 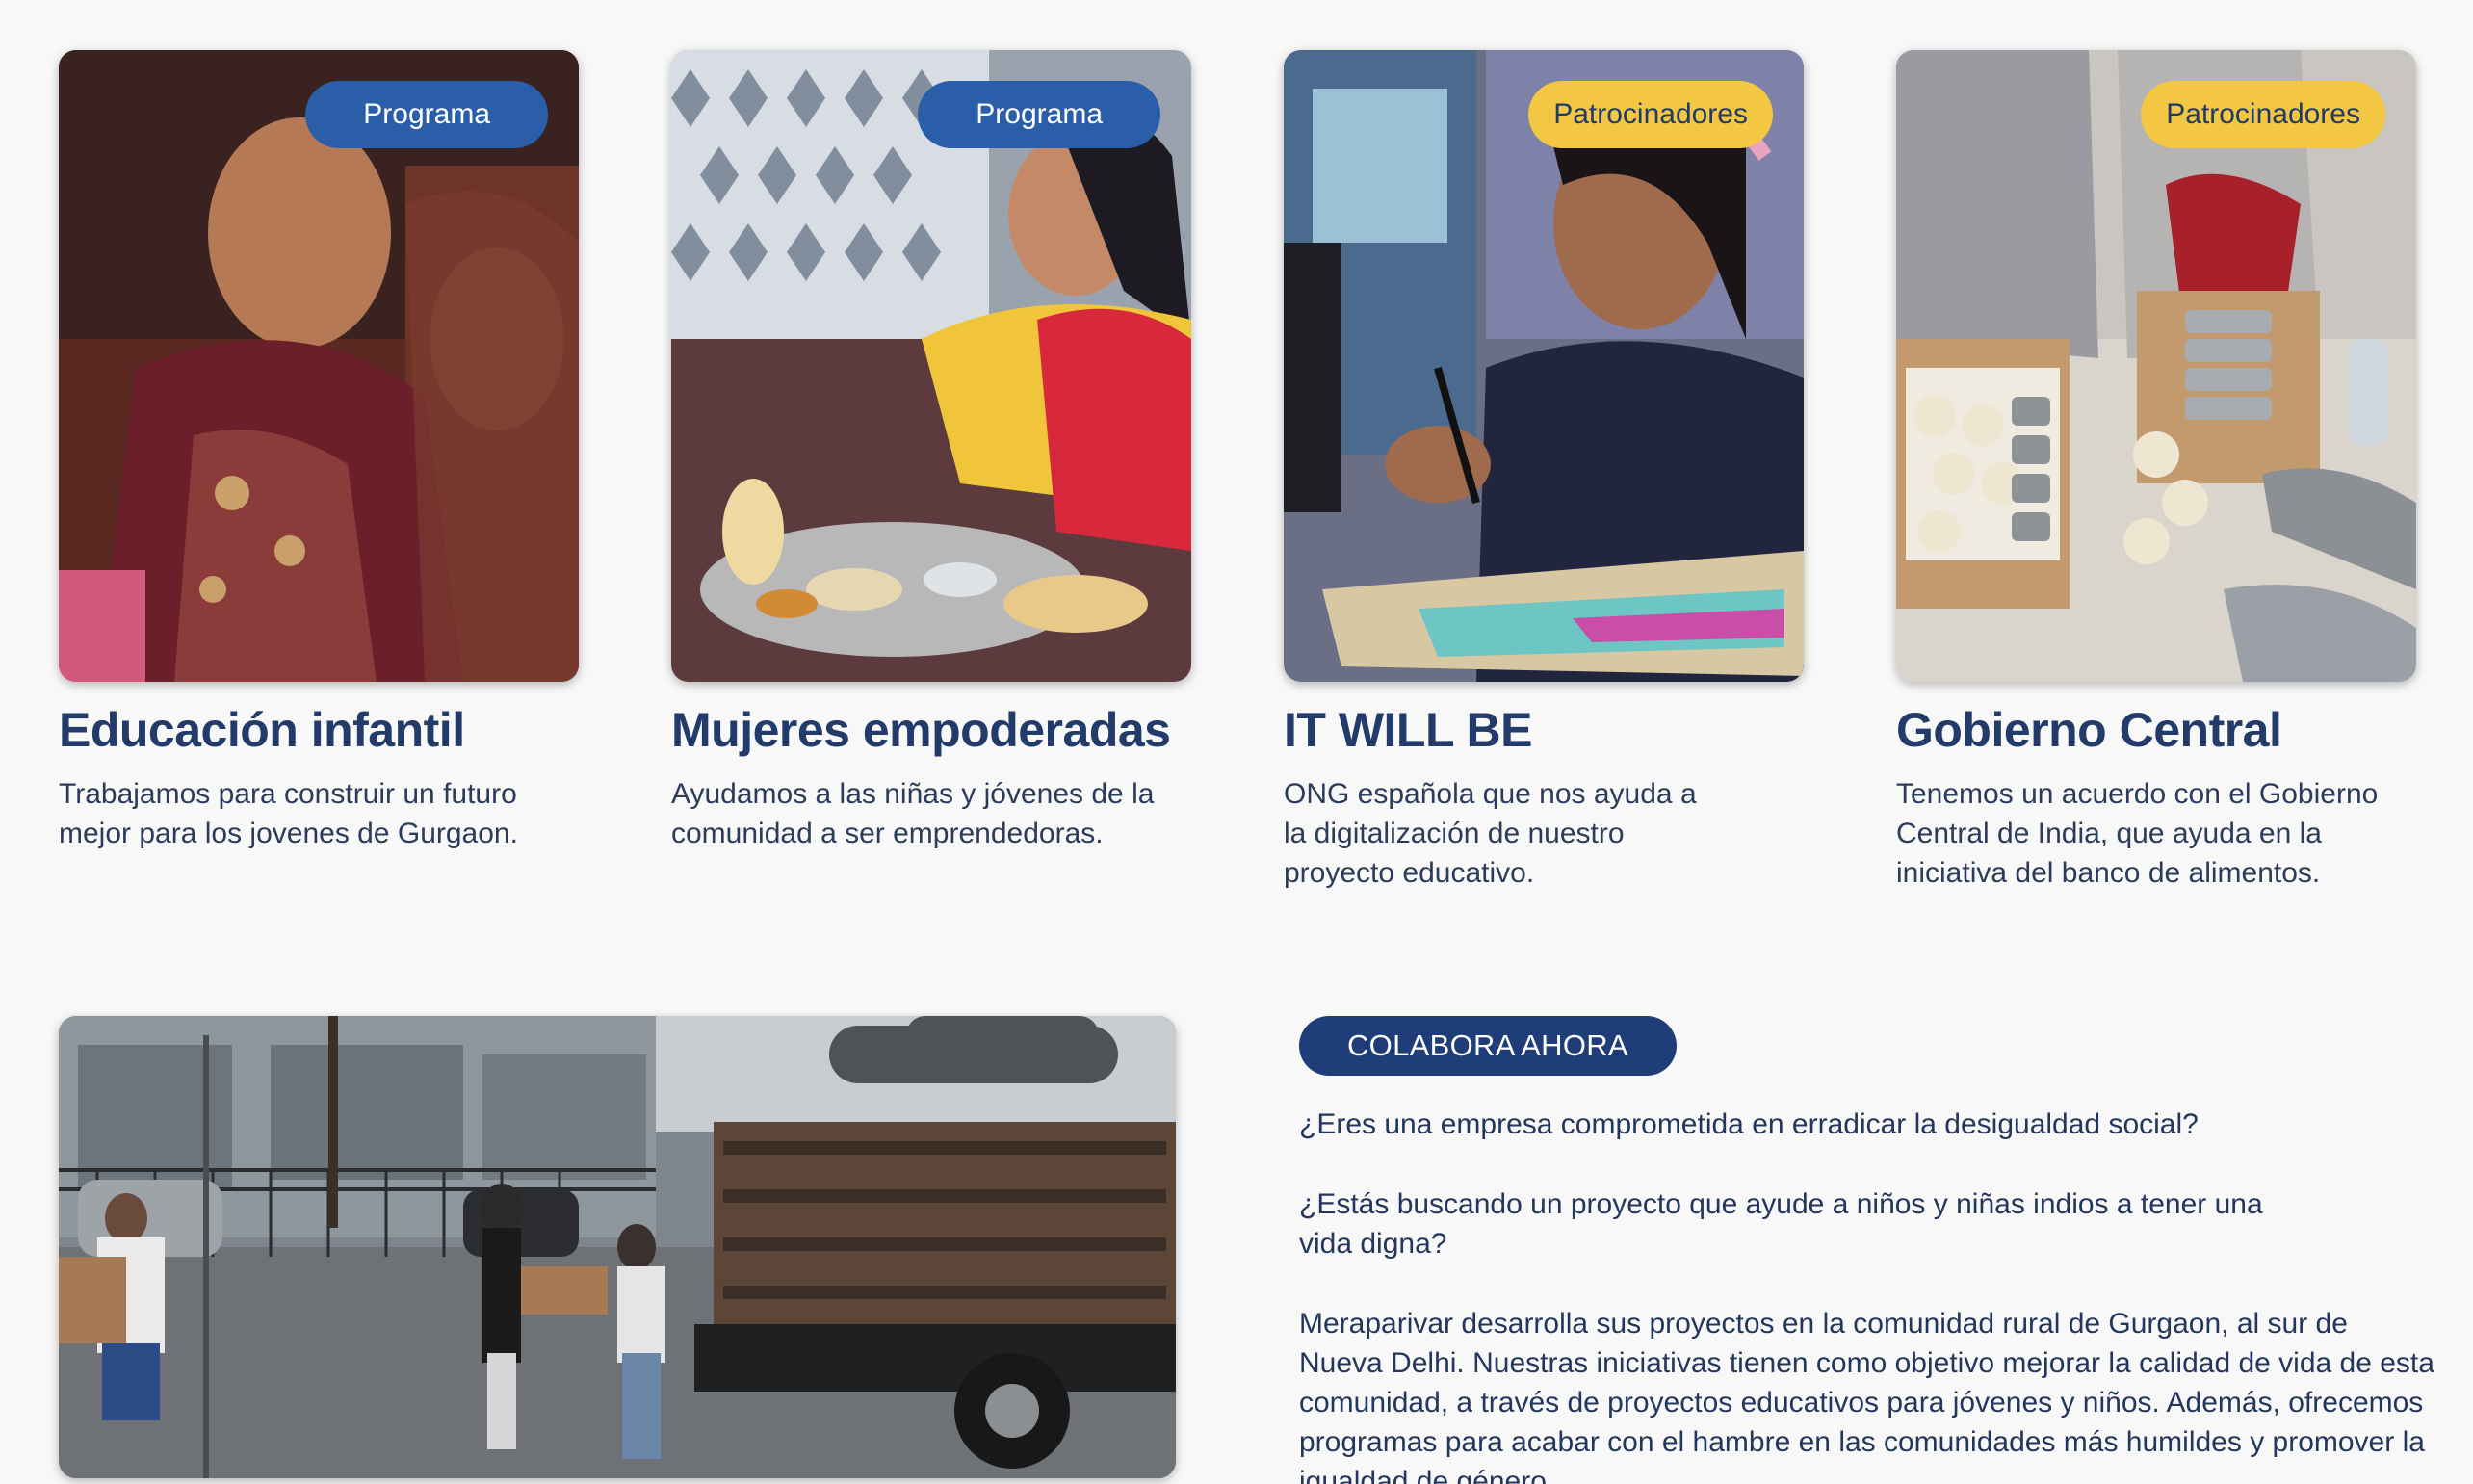 I want to click on food-truck-image, so click(x=617, y=1247).